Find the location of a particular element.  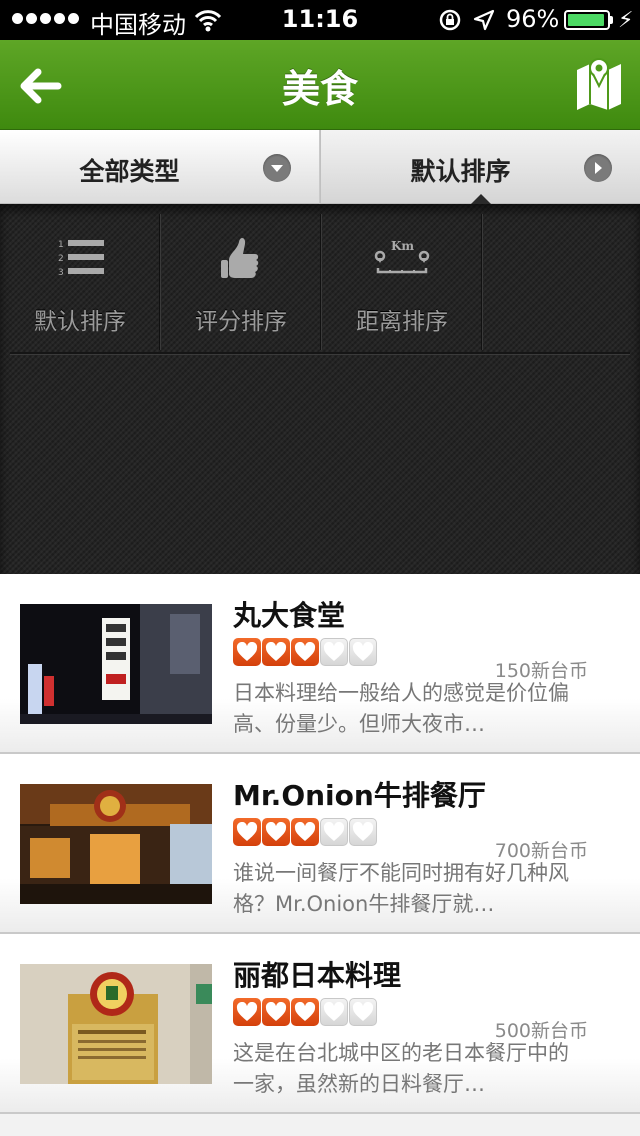

sort-option-label: 默认排序 is located at coordinates (80, 322).